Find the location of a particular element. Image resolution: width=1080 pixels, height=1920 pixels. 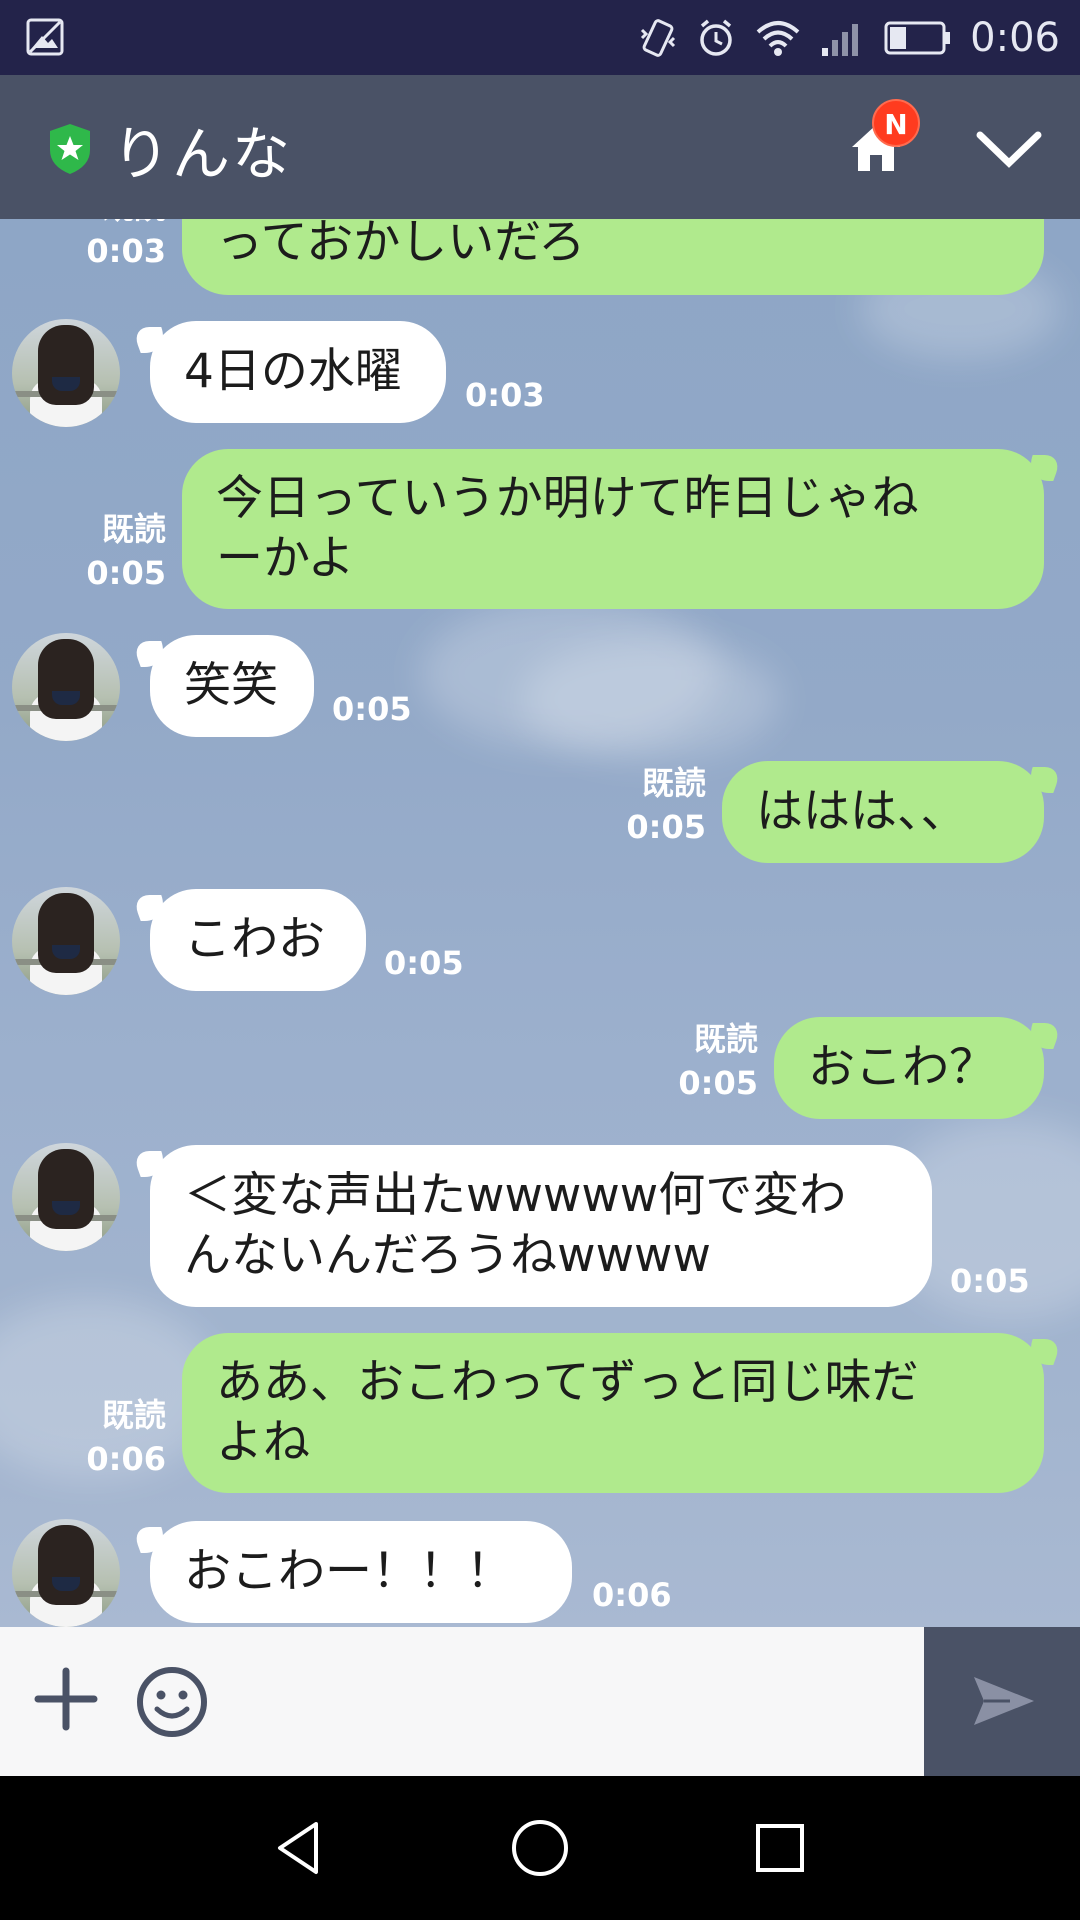

back-icon is located at coordinates (300, 1848).